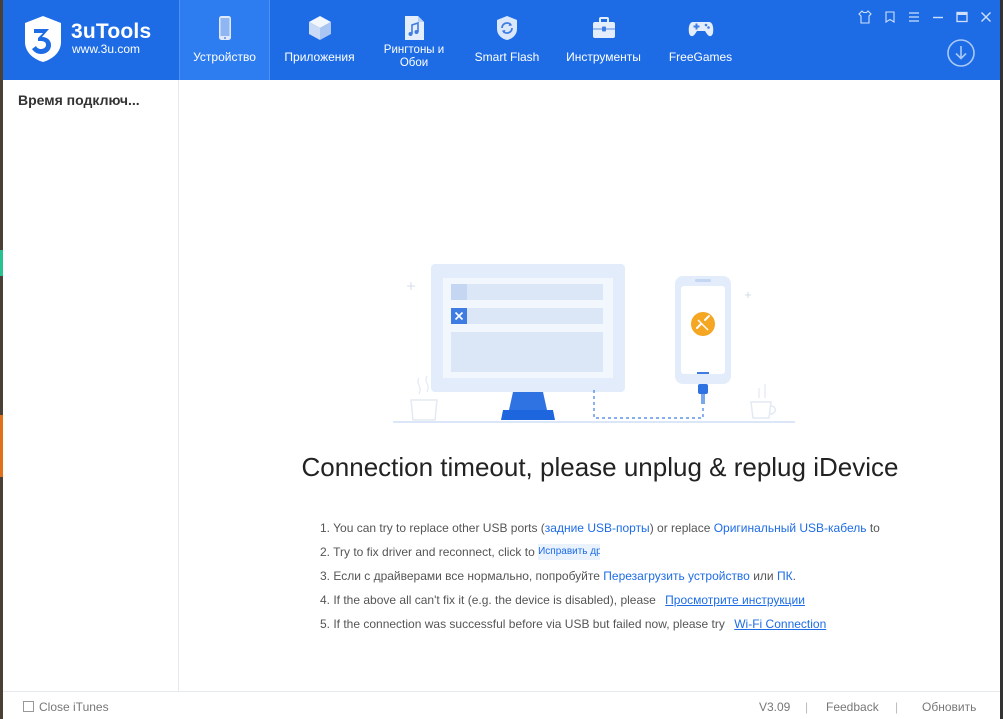 The height and width of the screenshot is (719, 1003). I want to click on update-link: Обновить, so click(949, 707).